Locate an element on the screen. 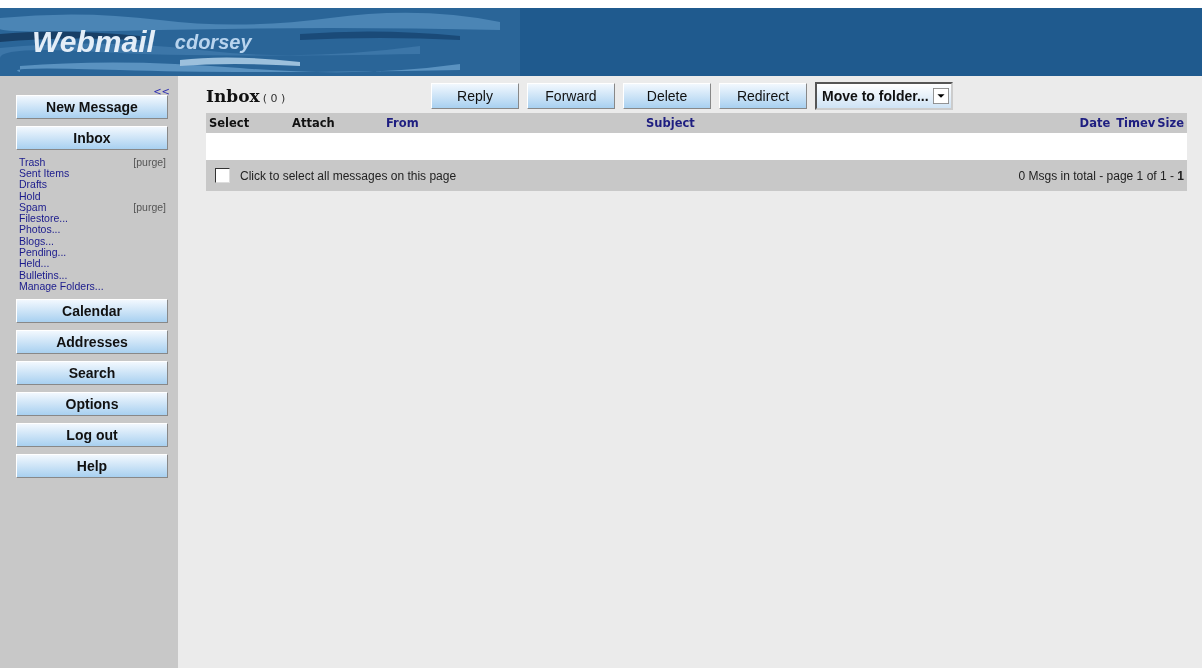 The image size is (1202, 668). select-all-checkbox is located at coordinates (222, 175).